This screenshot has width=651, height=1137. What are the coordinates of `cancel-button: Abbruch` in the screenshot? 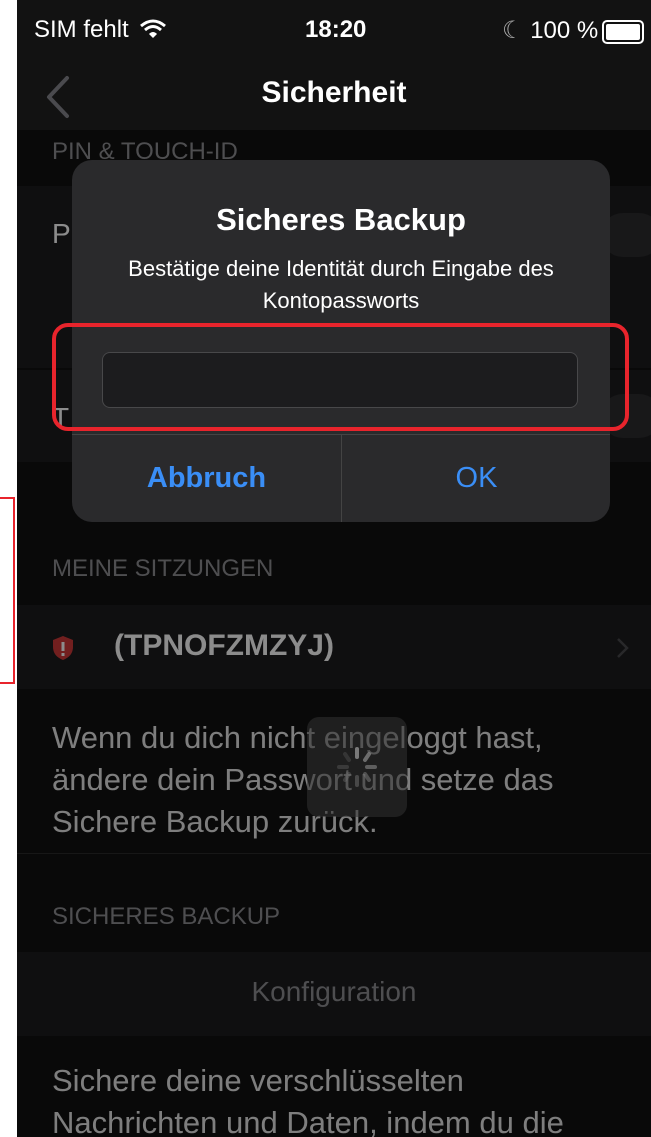 It's located at (206, 478).